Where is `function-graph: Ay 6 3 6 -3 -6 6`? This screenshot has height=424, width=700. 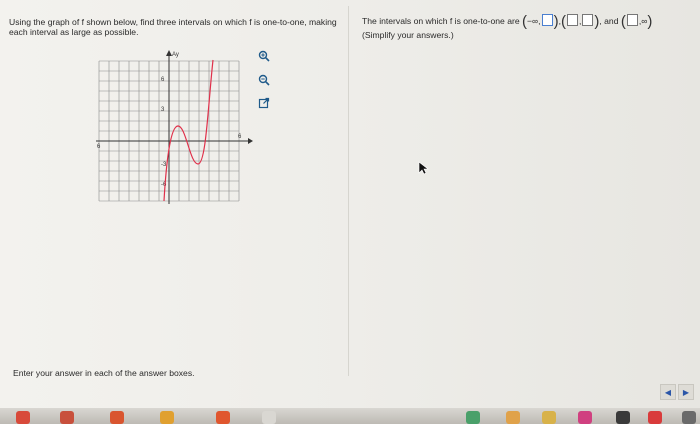 function-graph: Ay 6 3 6 -3 -6 6 is located at coordinates (177, 126).